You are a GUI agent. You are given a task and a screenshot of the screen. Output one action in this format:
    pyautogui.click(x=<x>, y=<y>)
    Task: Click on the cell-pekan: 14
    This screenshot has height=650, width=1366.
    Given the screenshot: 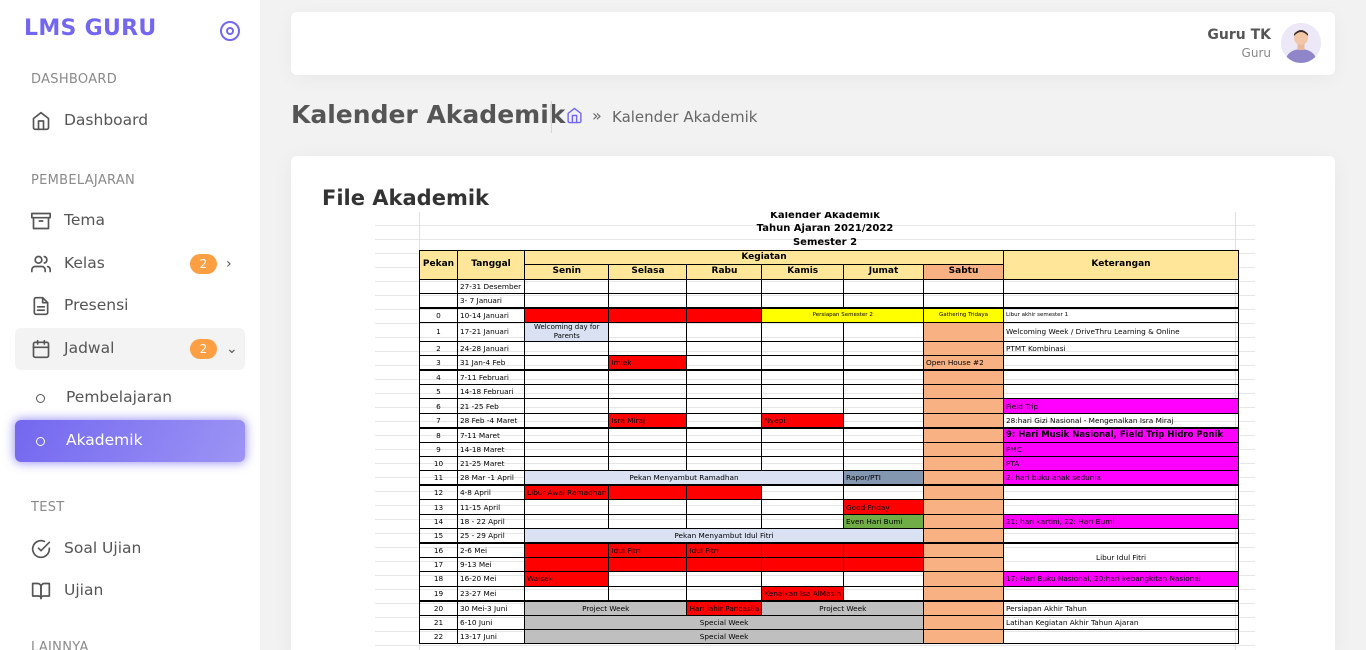 What is the action you would take?
    pyautogui.click(x=438, y=521)
    